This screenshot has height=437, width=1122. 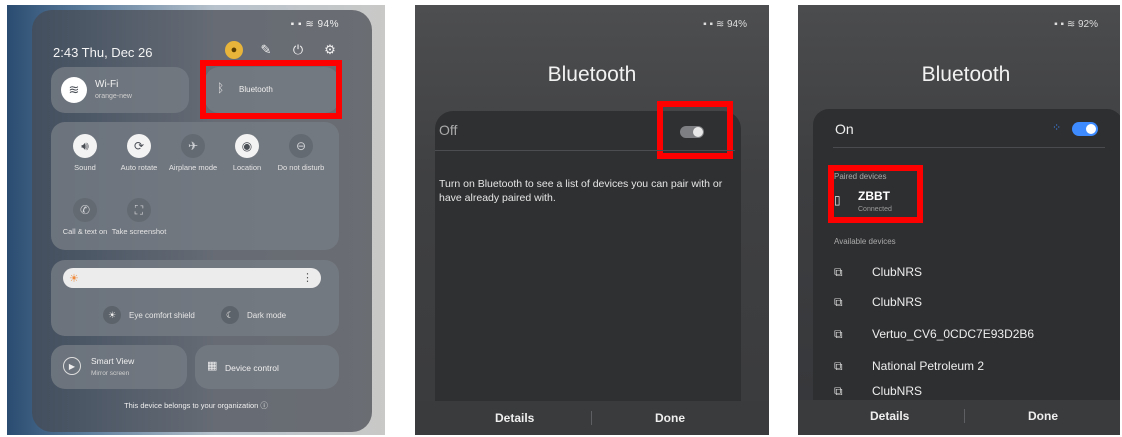 I want to click on sun-icon: ☀, so click(x=74, y=279).